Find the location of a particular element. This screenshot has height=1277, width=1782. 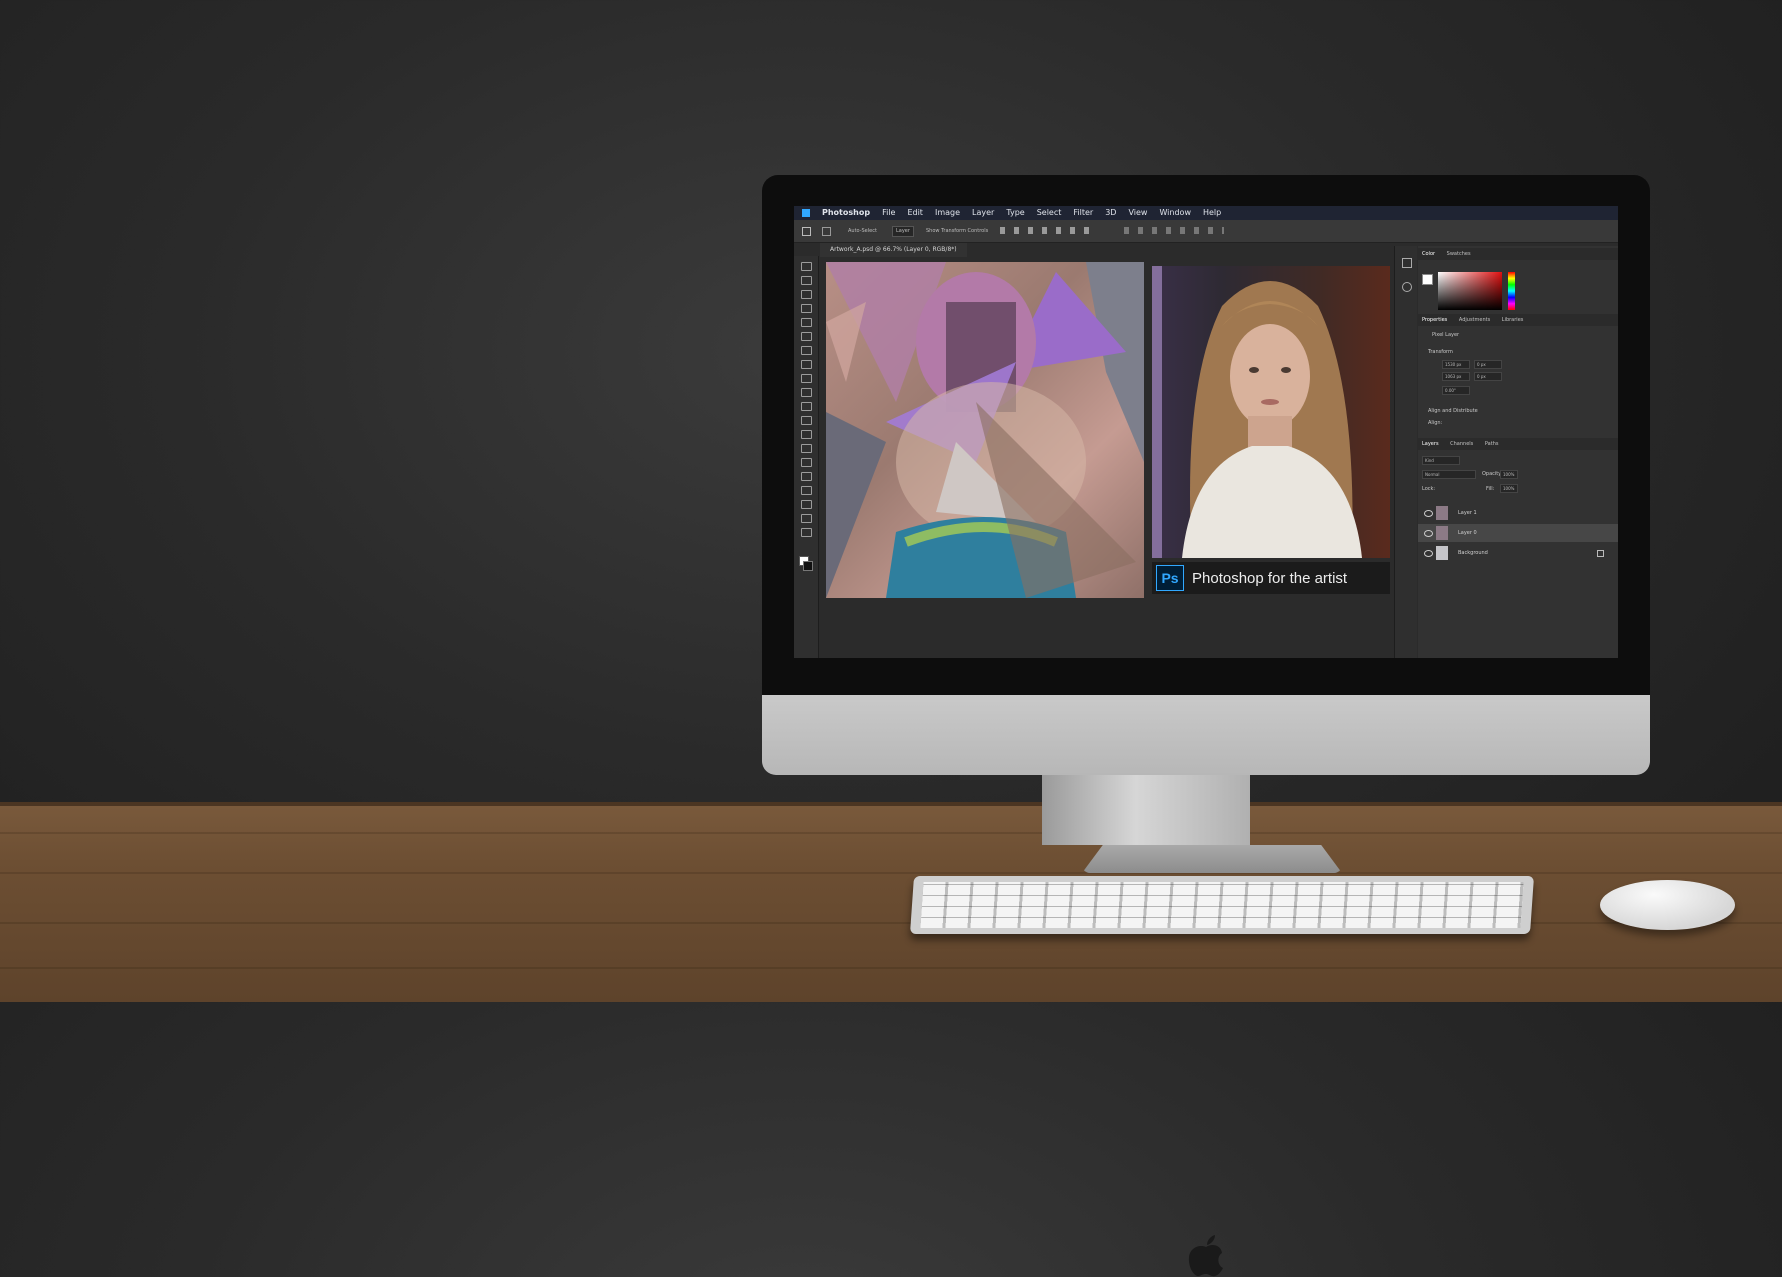

menu-window: Window is located at coordinates (1175, 213).